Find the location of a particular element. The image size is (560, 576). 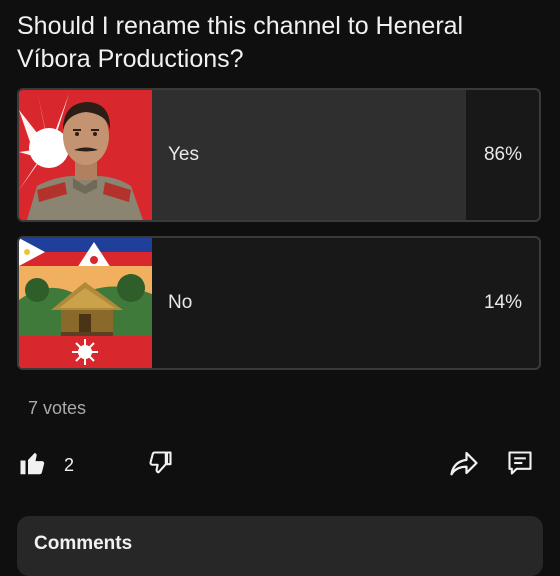

thumbs-down-icon is located at coordinates (160, 465).